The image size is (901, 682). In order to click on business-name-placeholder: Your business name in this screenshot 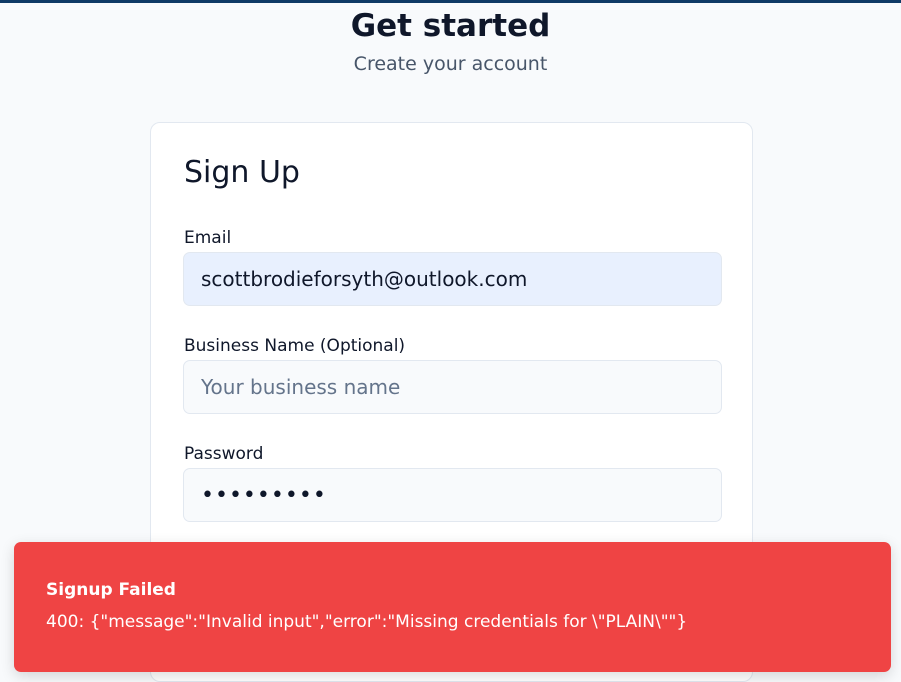, I will do `click(301, 387)`.